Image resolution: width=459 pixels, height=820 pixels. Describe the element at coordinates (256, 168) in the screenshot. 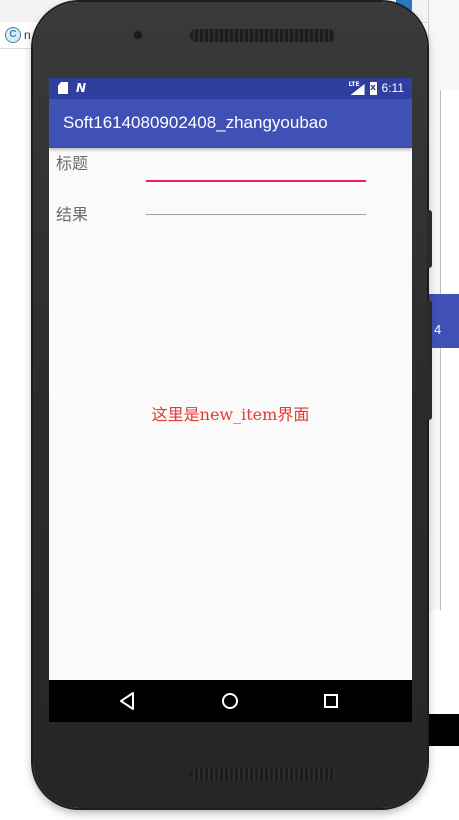

I see `title-input` at that location.